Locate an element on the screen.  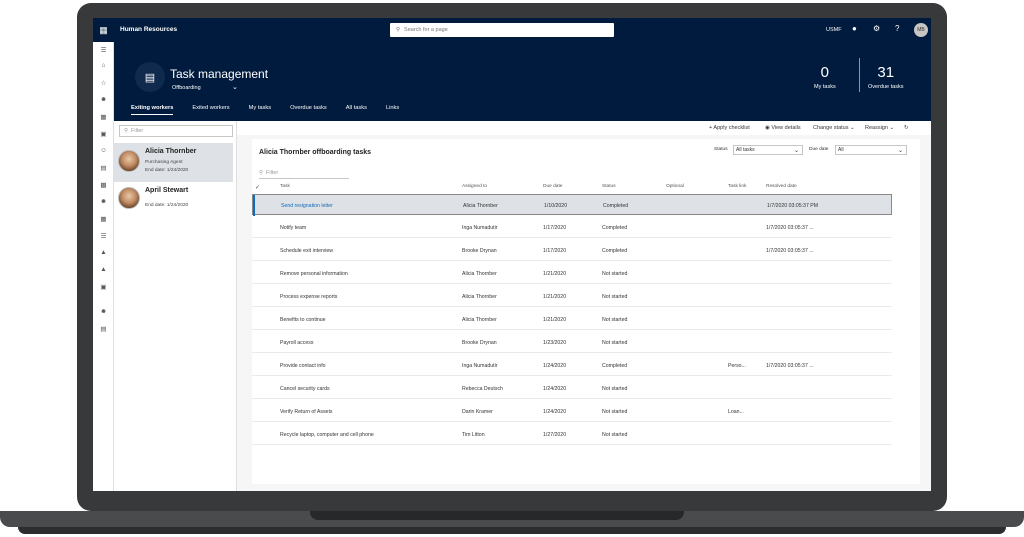
tab-exited-workers: Exited workers is located at coordinates (210, 110).